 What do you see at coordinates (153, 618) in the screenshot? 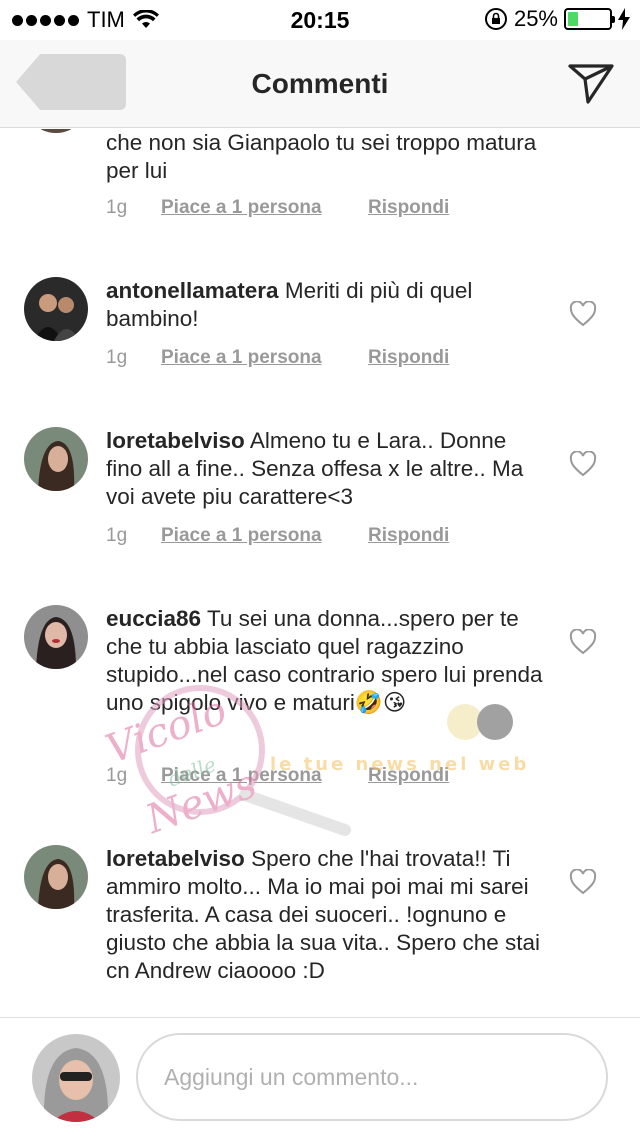
I see `comment-username: euccia86` at bounding box center [153, 618].